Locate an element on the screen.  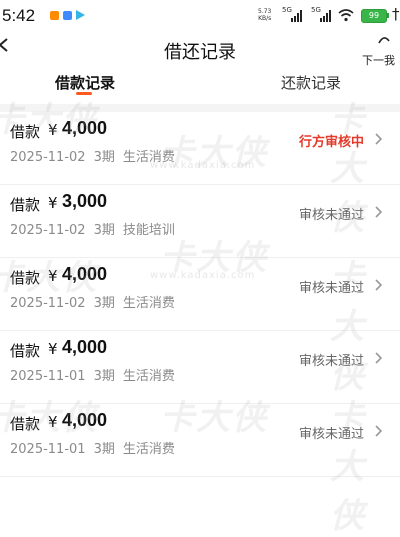
battery-cap is located at coordinates (388, 15).